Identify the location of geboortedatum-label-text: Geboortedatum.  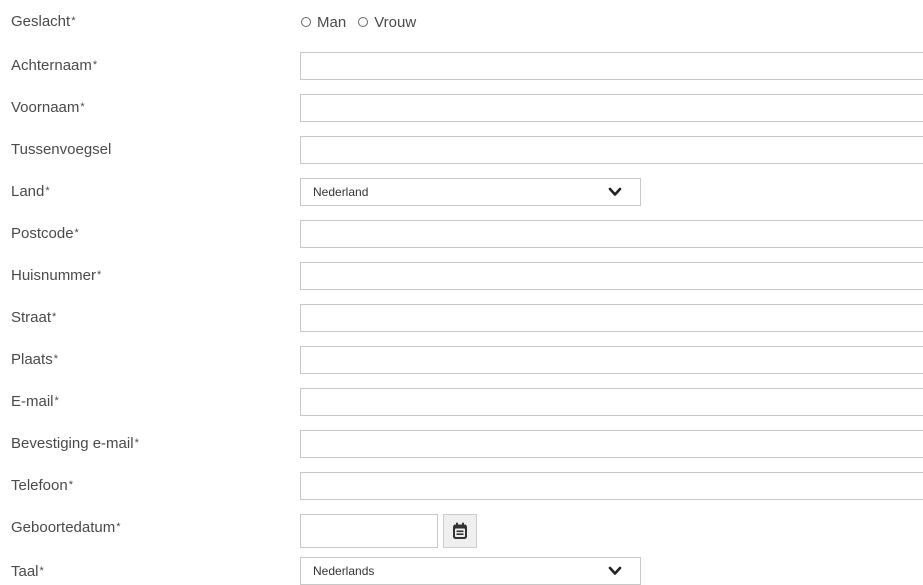
(63, 527).